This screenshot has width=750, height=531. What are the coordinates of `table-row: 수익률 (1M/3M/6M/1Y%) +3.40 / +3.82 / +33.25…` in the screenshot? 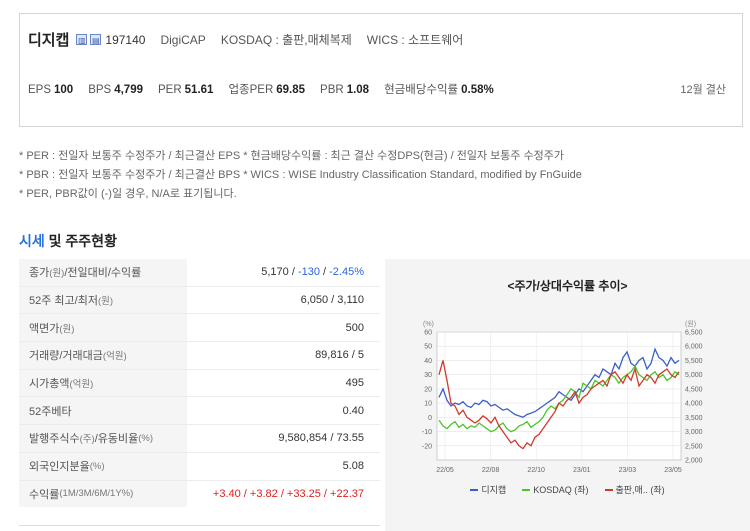 It's located at (199, 493).